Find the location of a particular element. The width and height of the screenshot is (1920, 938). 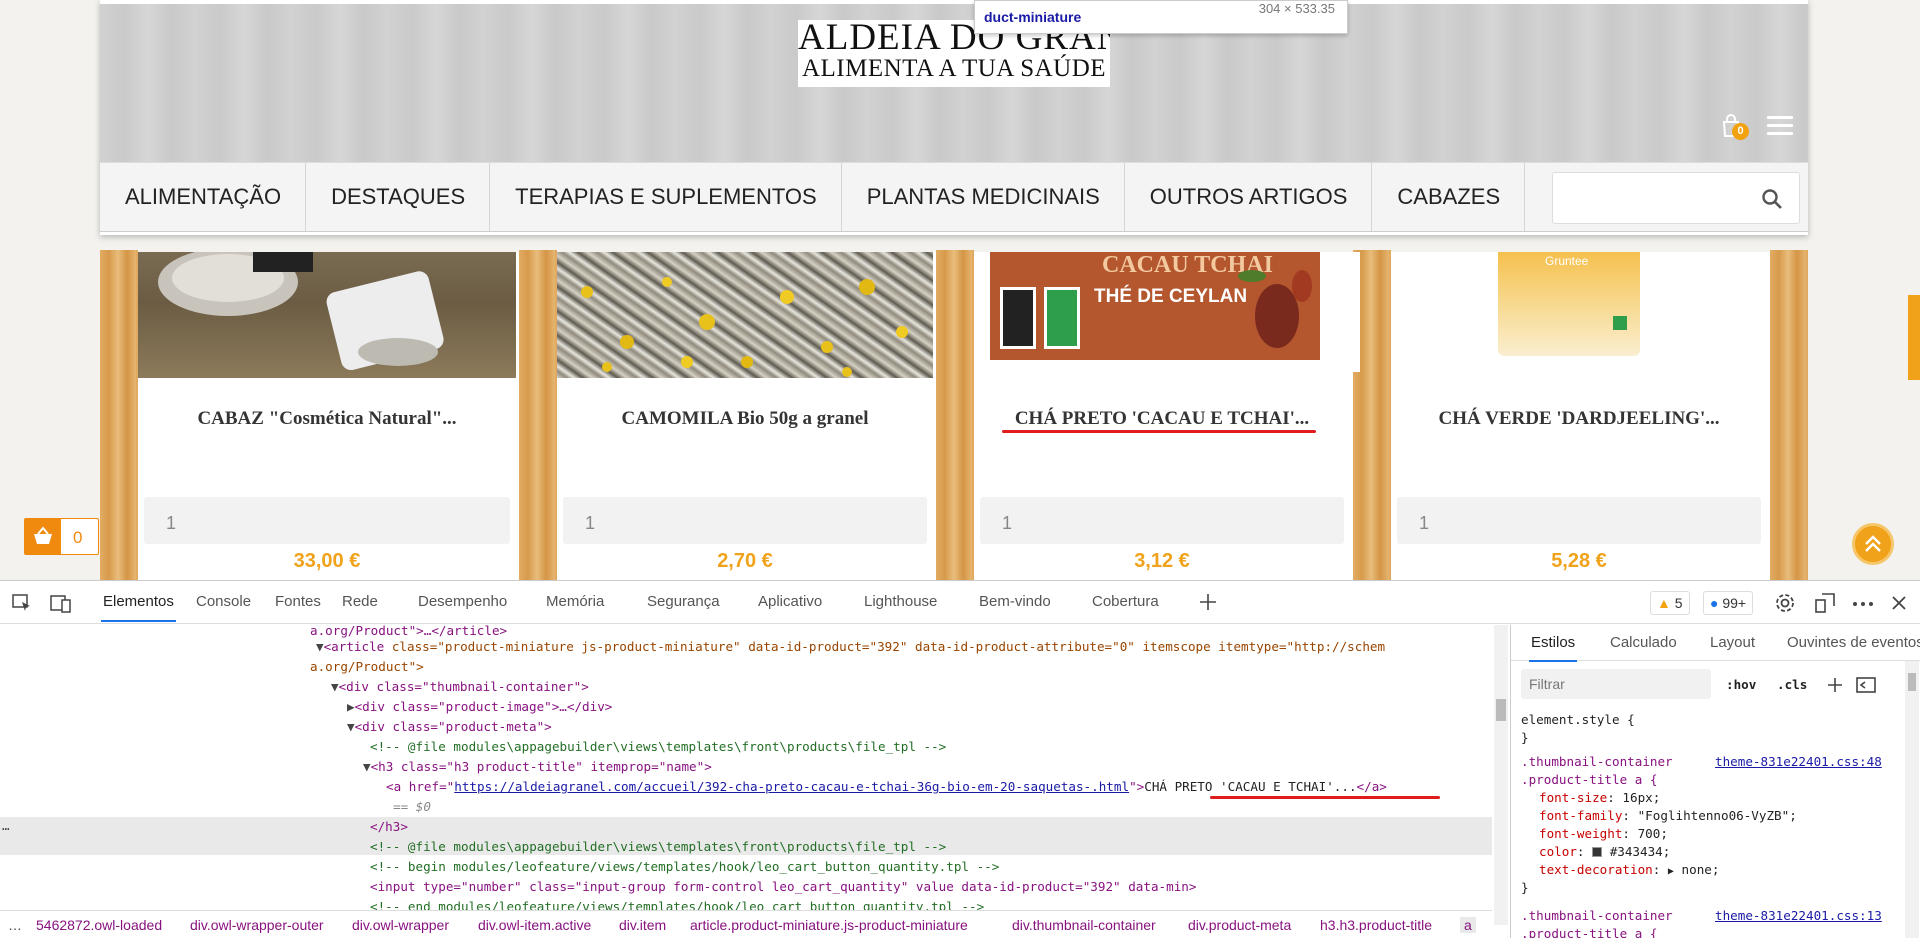

nav-item-alimentacao: ALIMENTAÇÃO is located at coordinates (203, 197).